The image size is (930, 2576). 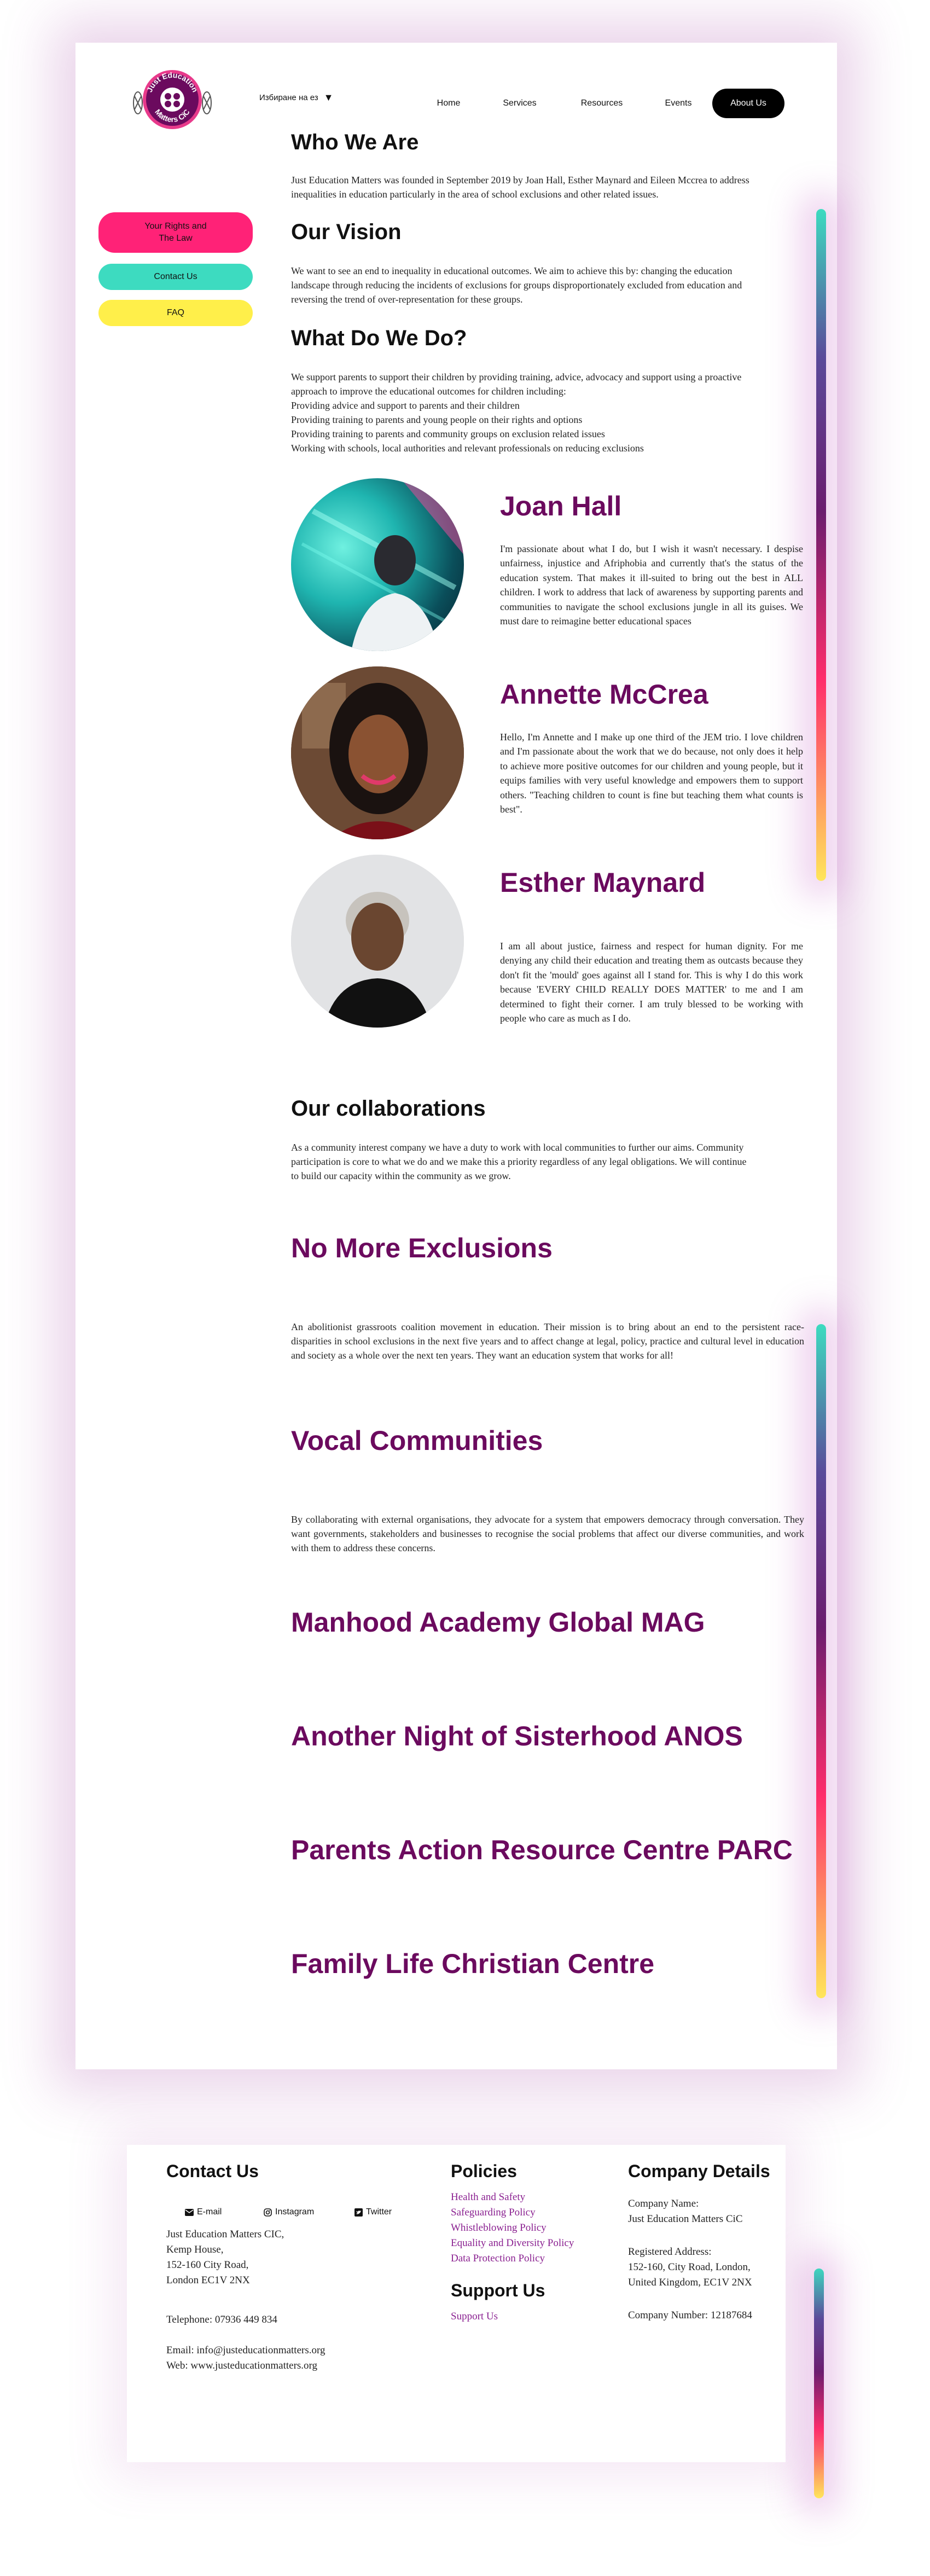 What do you see at coordinates (246, 2350) in the screenshot?
I see `footer-email: Email: info@justeducationmatters.org` at bounding box center [246, 2350].